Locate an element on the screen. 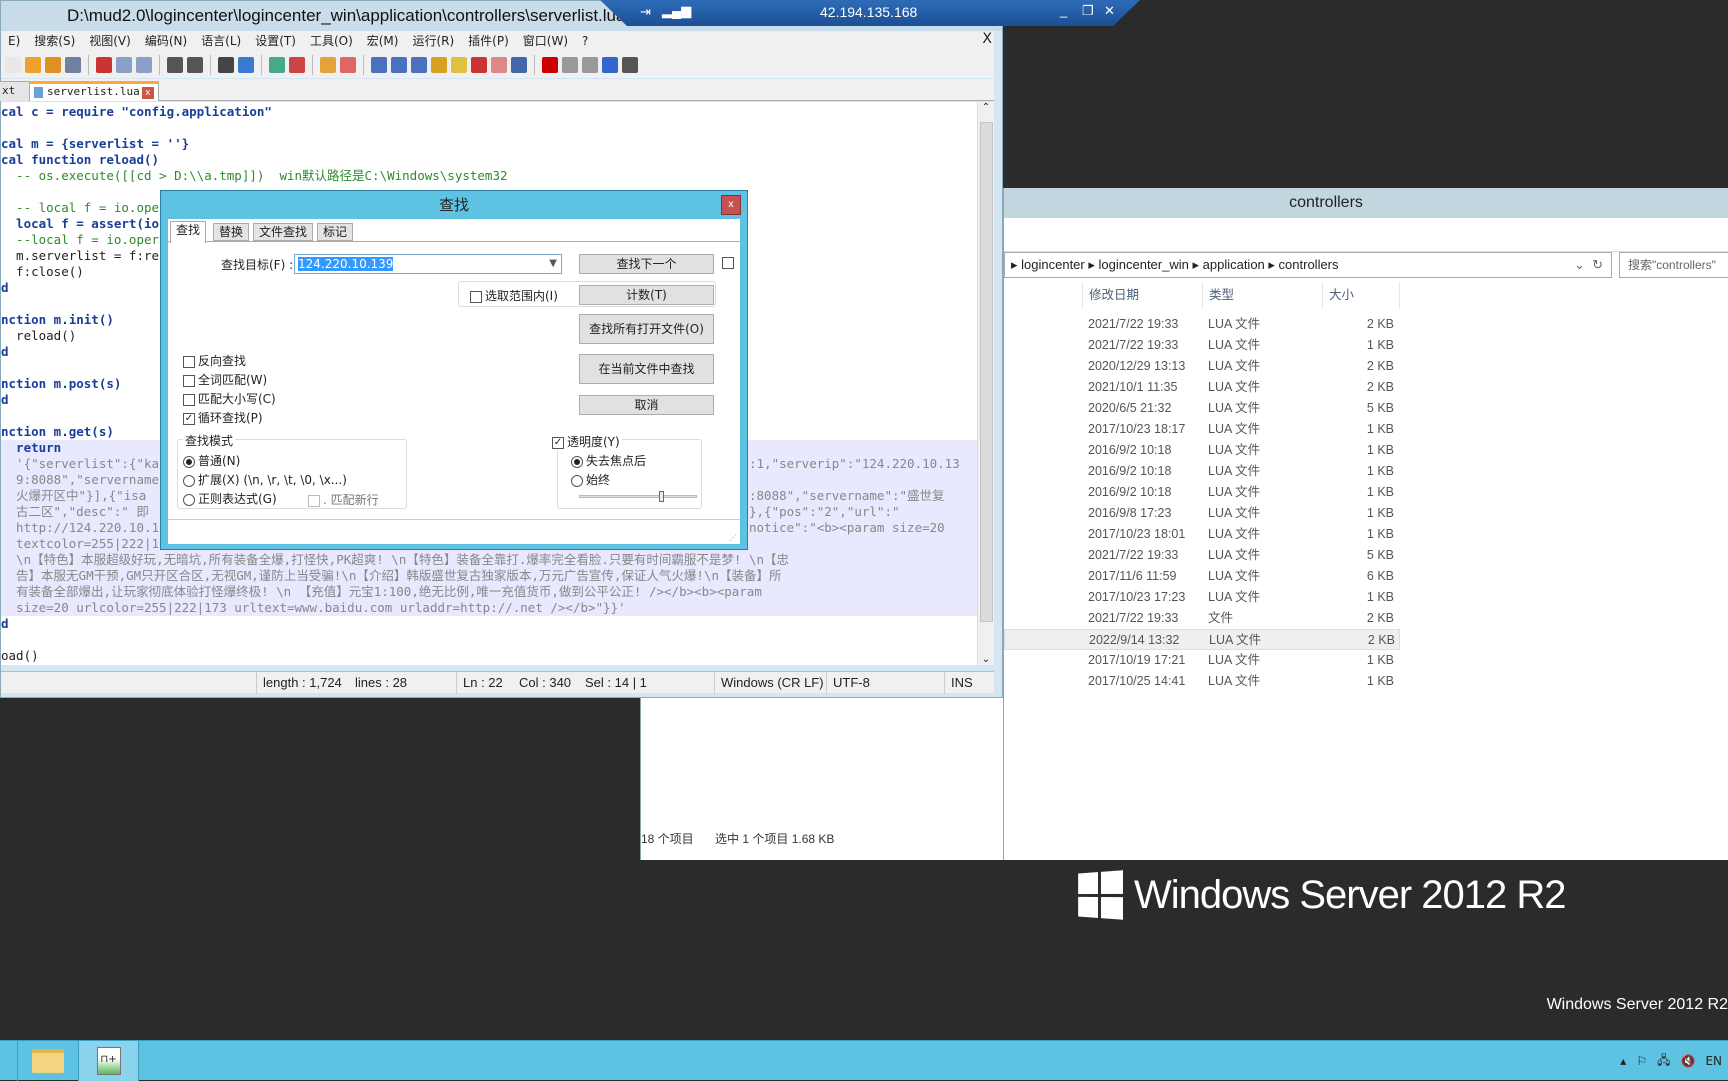 The image size is (1728, 1081). file-row: 2021/10/1 11:35 LUA 文件 2 KB is located at coordinates (1202, 387).